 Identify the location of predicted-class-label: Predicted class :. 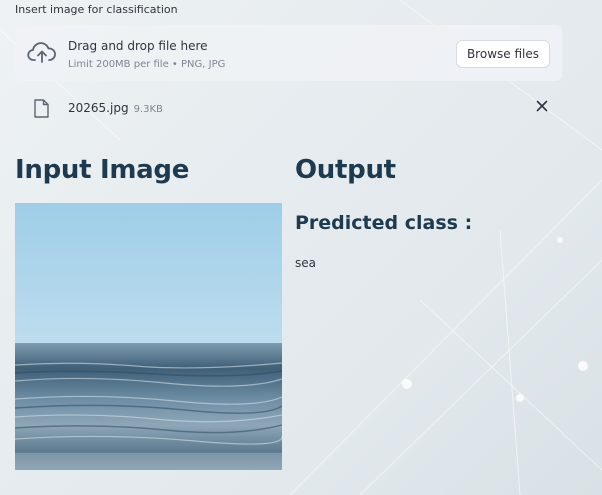
(384, 223).